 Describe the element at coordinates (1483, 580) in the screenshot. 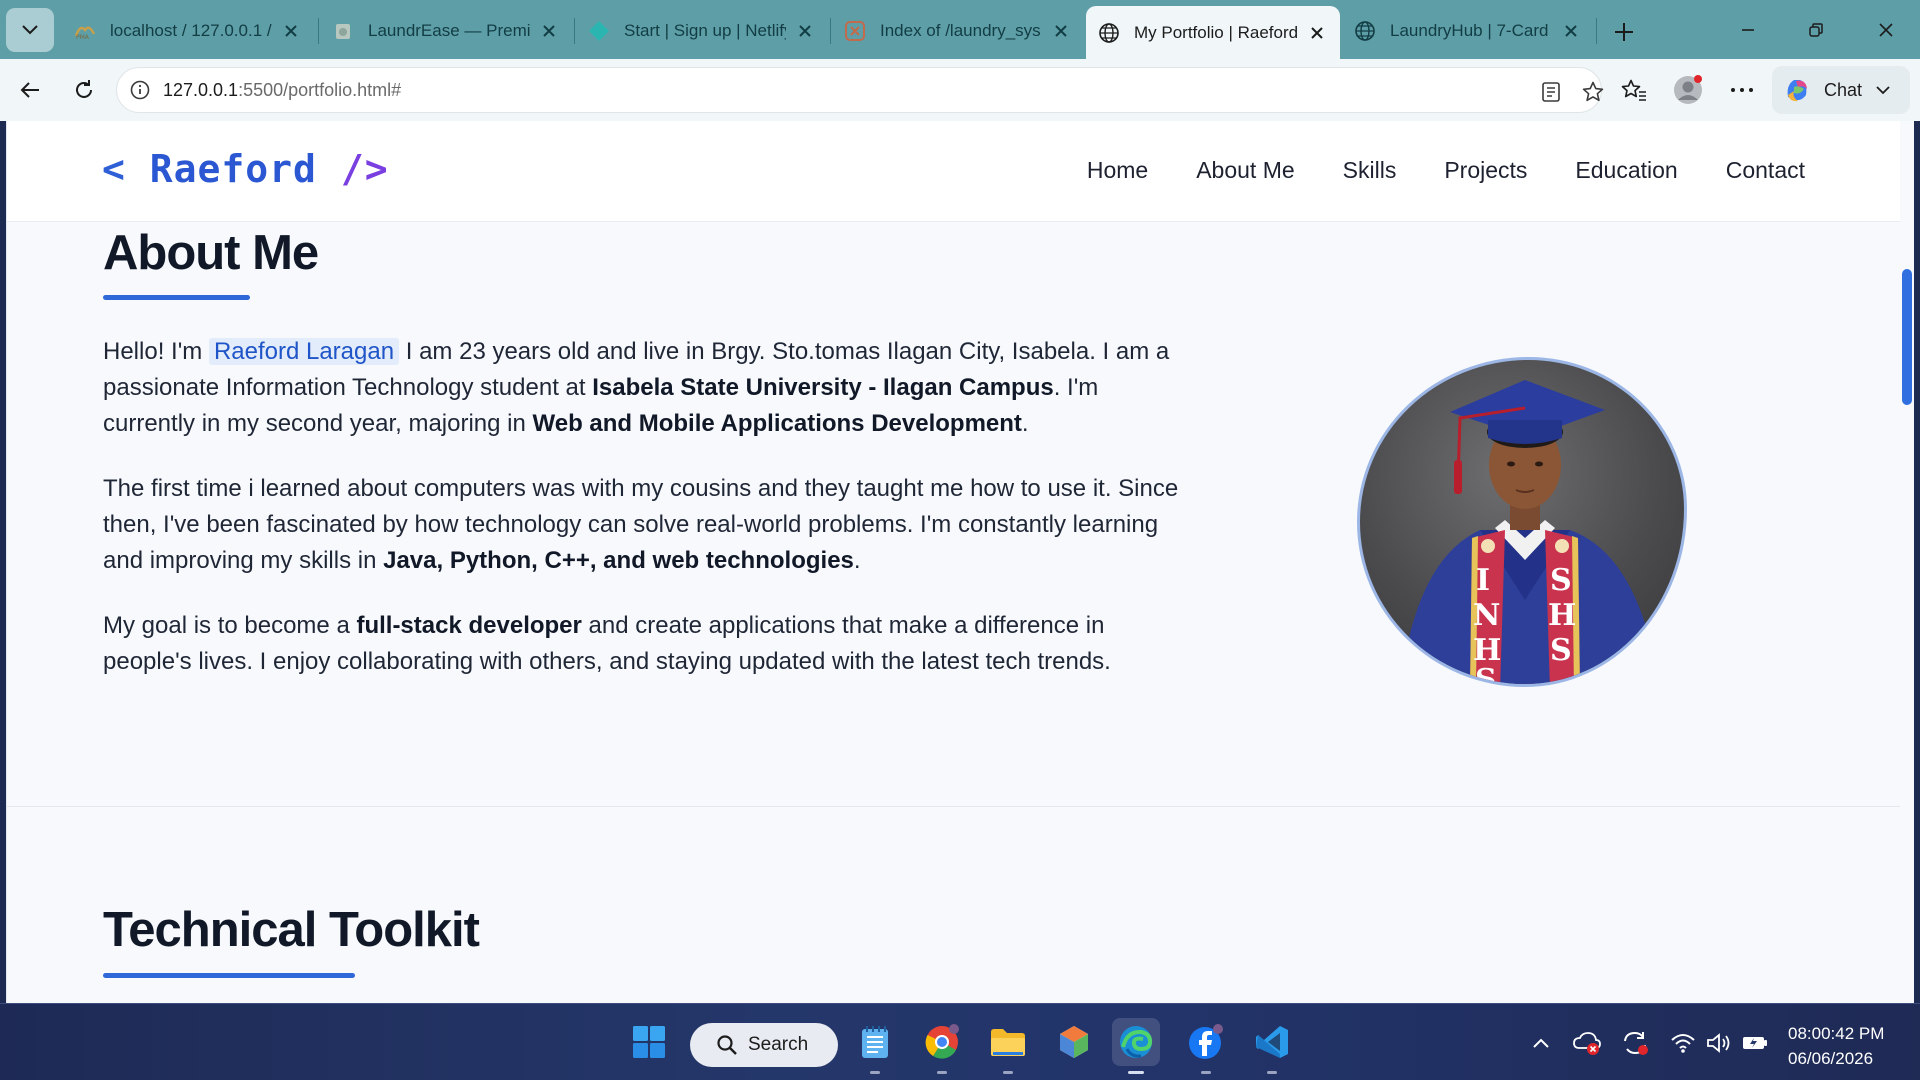

I see `sash-letter: I` at that location.